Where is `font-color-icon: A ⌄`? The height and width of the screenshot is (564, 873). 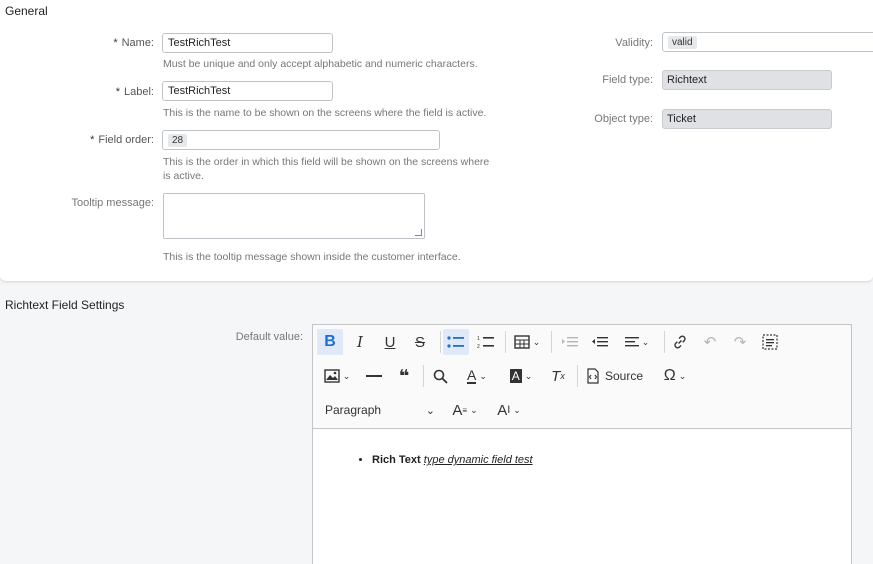
font-color-icon: A ⌄ is located at coordinates (477, 376).